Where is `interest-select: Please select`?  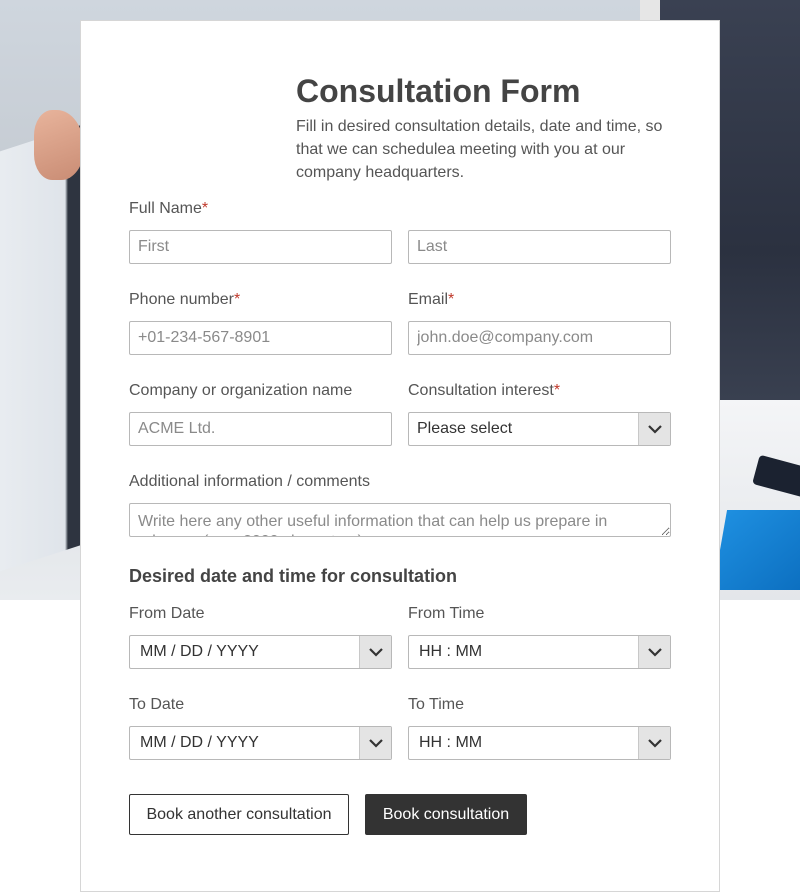
interest-select: Please select is located at coordinates (539, 429).